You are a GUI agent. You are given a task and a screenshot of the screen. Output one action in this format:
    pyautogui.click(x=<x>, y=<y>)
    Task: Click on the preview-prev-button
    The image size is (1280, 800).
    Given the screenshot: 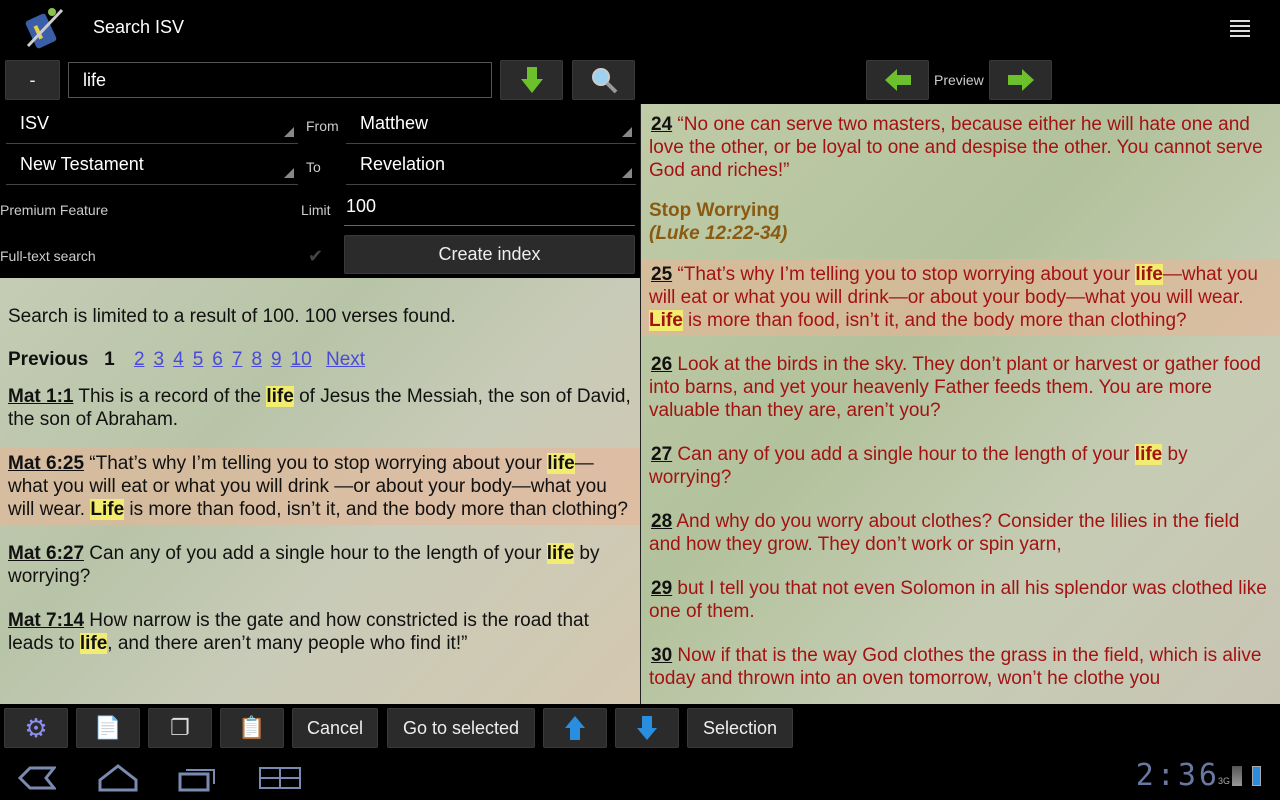 What is the action you would take?
    pyautogui.click(x=897, y=80)
    